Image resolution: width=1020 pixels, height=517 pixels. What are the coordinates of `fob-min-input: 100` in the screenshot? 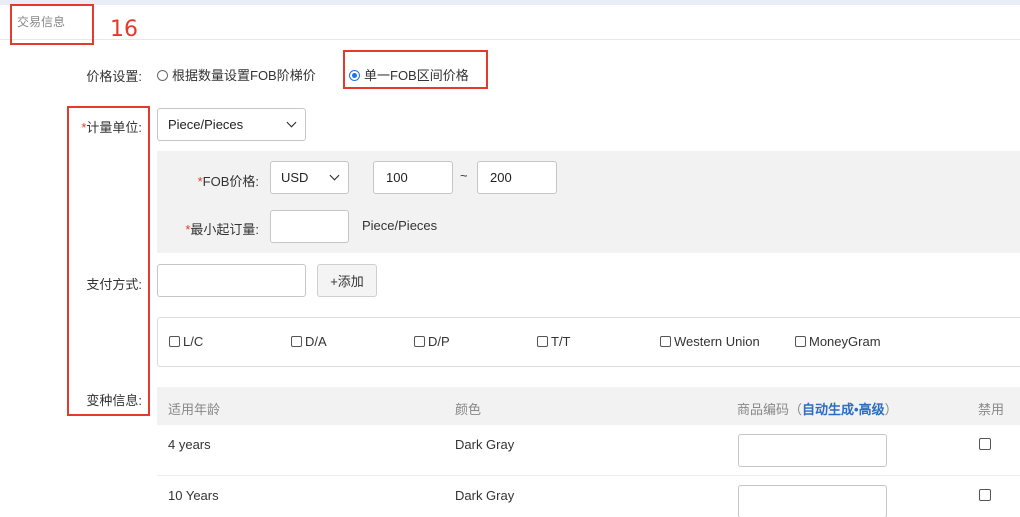 It's located at (413, 177).